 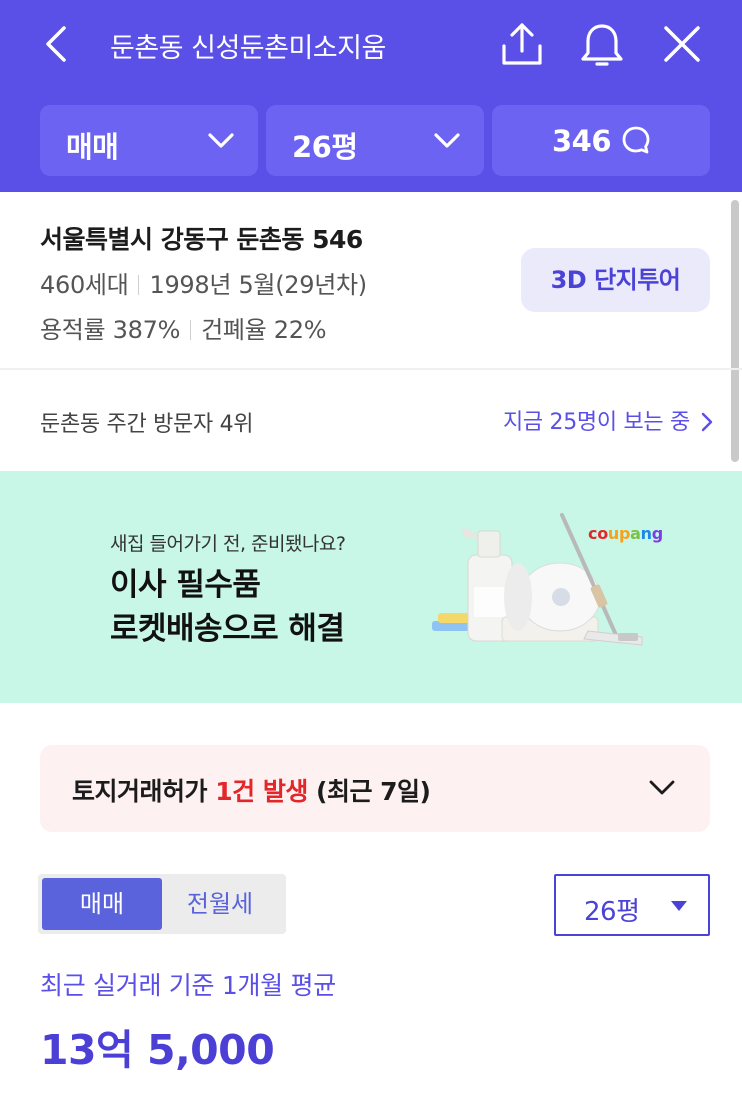 What do you see at coordinates (657, 533) in the screenshot?
I see `brand-letter: g` at bounding box center [657, 533].